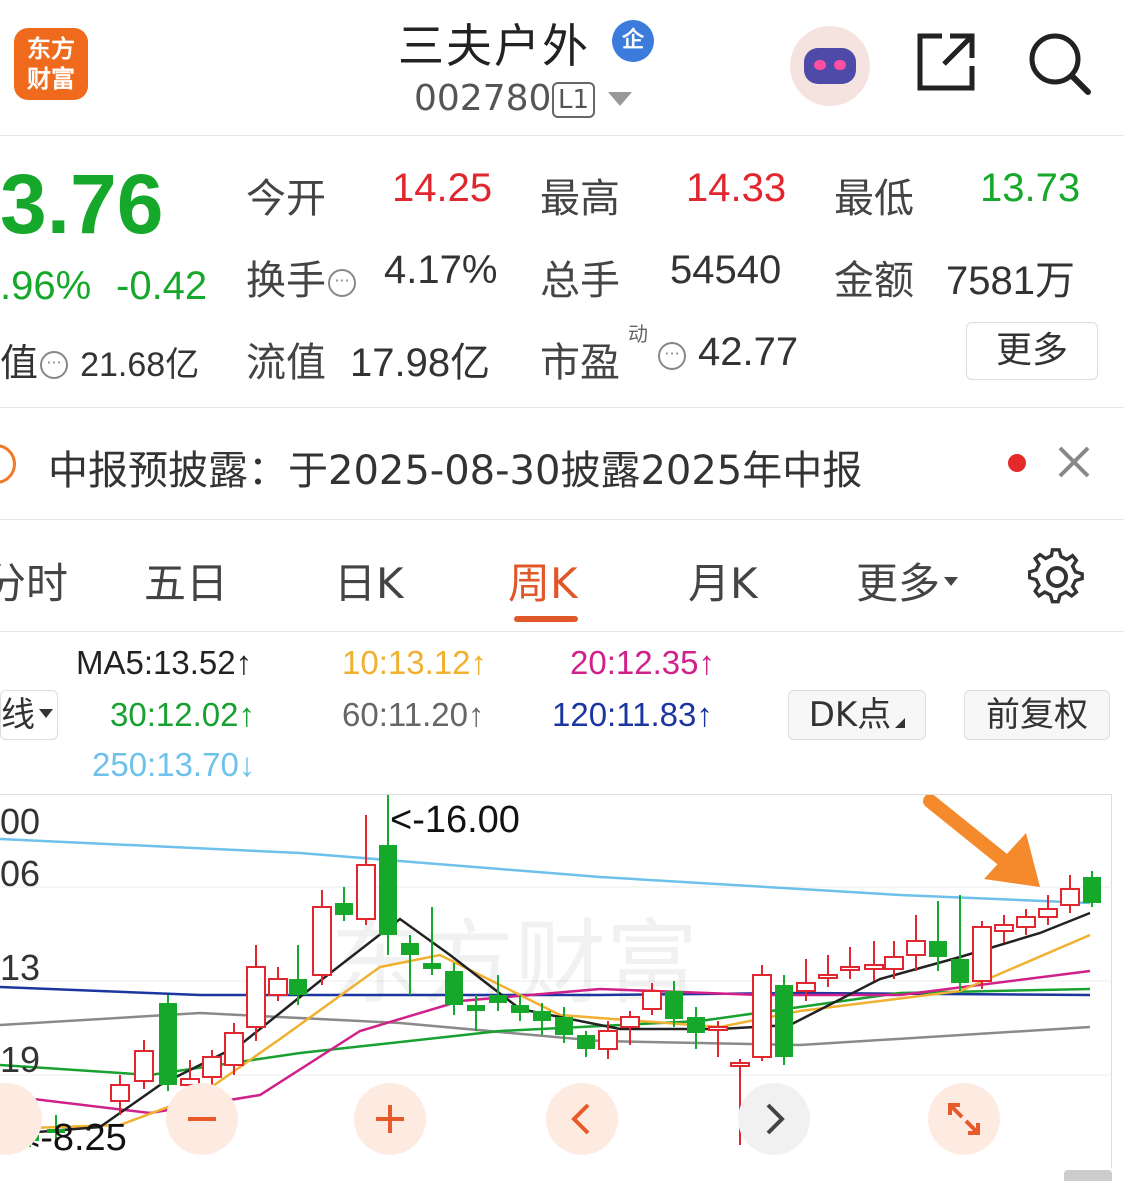  What do you see at coordinates (202, 1119) in the screenshot?
I see `zoom-out-button` at bounding box center [202, 1119].